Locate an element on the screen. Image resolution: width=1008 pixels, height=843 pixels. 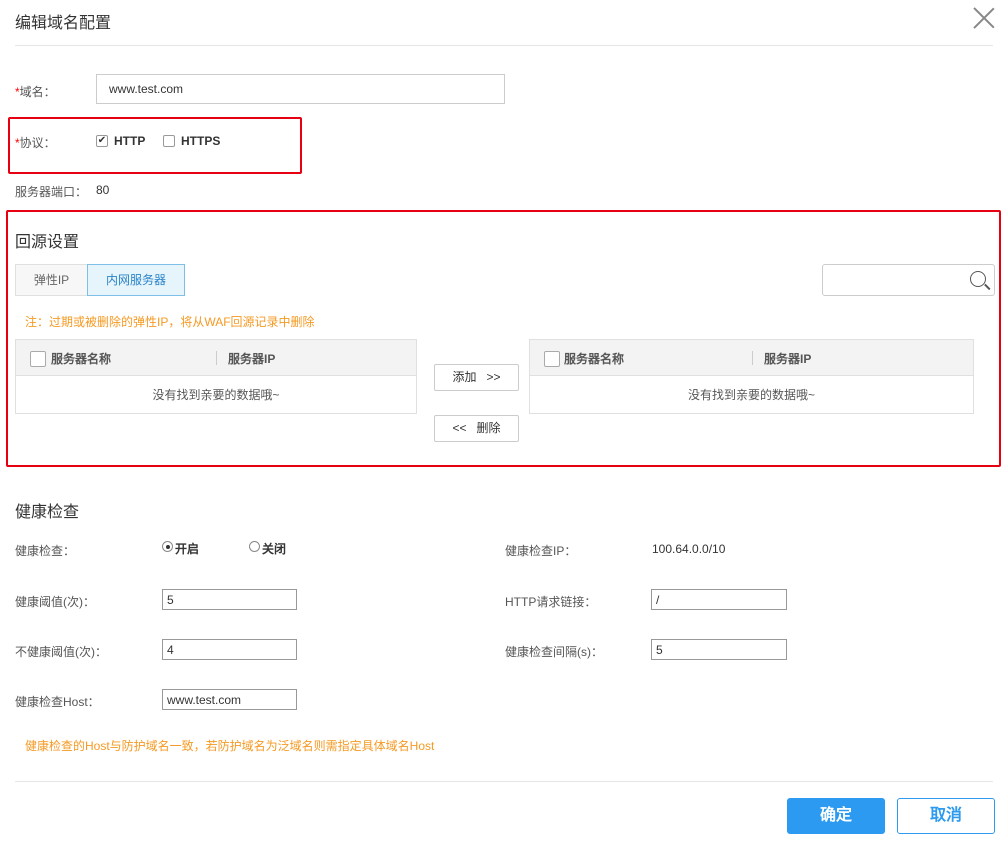
server-port-value: 80 is located at coordinates (103, 190).